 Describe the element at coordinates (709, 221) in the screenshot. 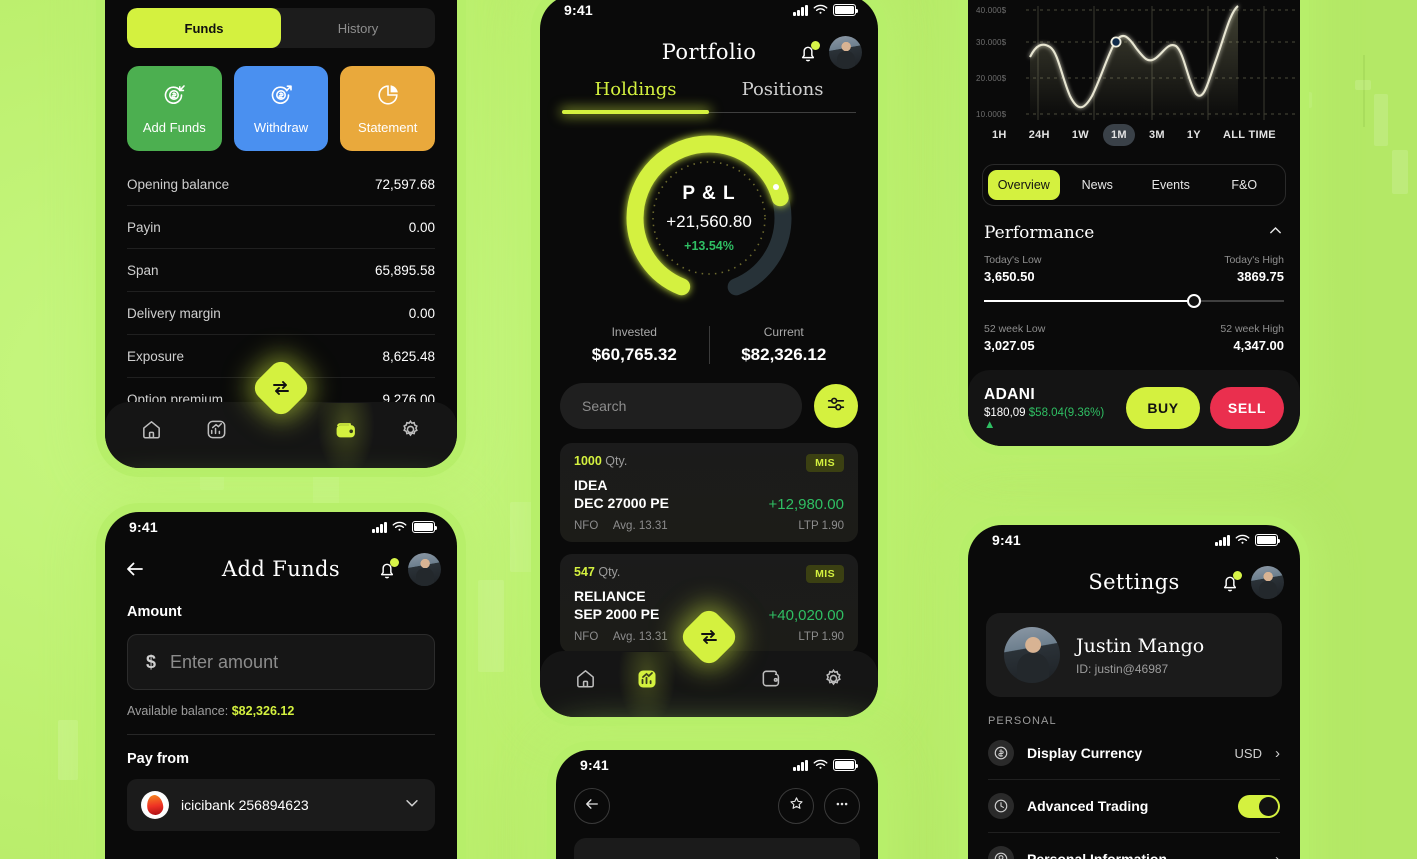

I see `pnl-amount: +21,560.80` at that location.